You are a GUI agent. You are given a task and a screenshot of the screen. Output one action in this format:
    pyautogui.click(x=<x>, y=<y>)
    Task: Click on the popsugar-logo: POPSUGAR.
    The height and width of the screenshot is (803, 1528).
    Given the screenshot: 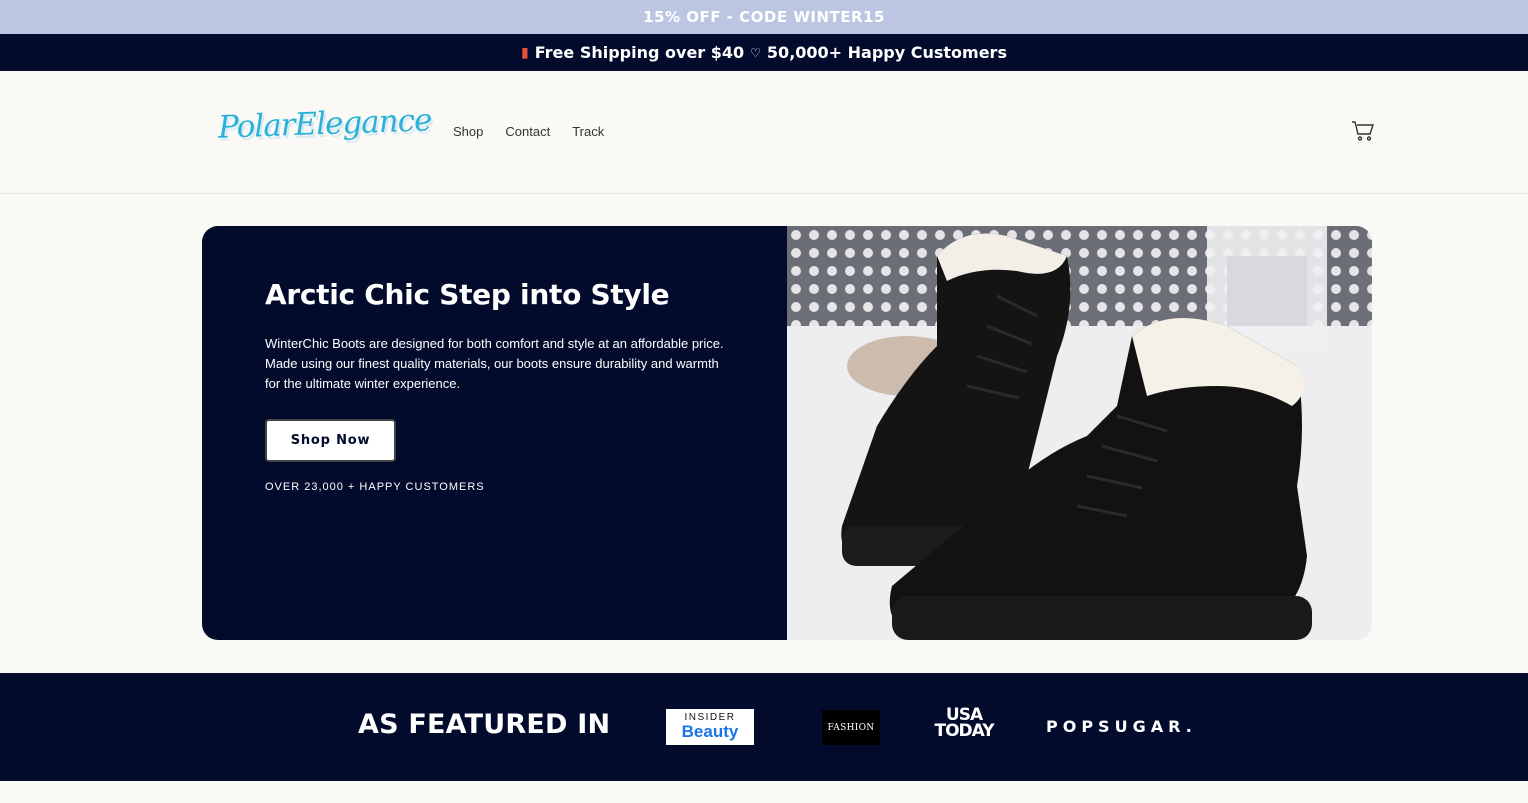 What is the action you would take?
    pyautogui.click(x=1121, y=726)
    